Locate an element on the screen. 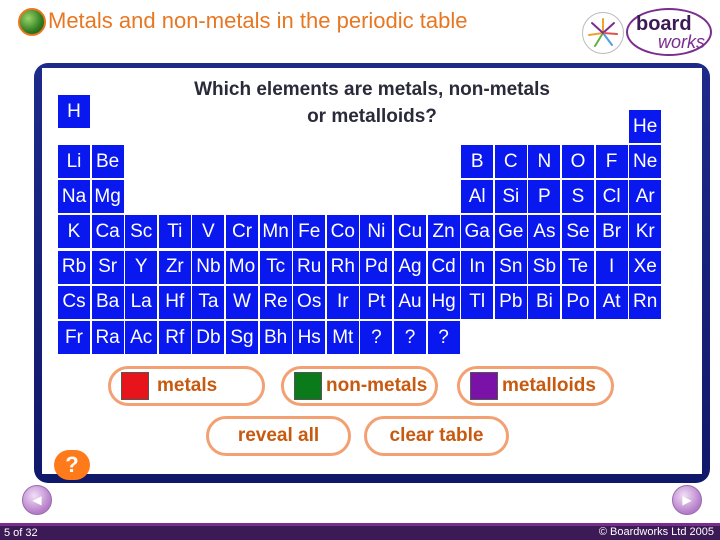 This screenshot has width=720, height=540. clear-table-label: clear table is located at coordinates (436, 435).